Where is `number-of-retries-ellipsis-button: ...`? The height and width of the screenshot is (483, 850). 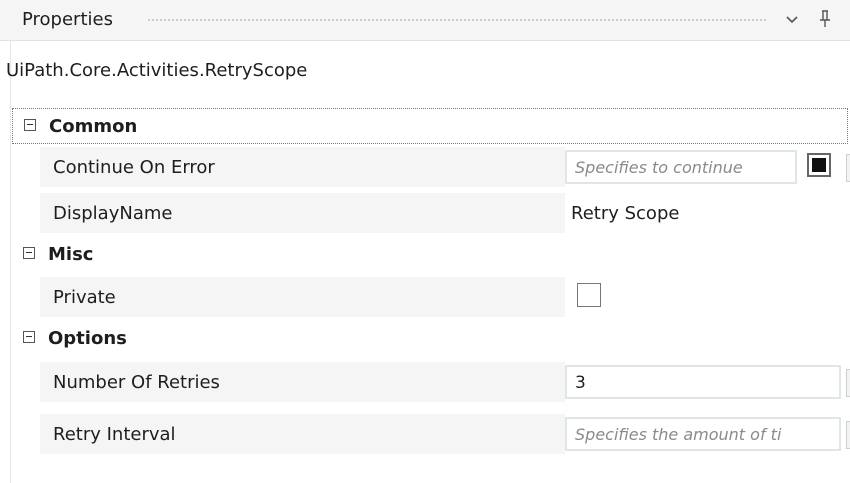
number-of-retries-ellipsis-button: ... is located at coordinates (848, 383).